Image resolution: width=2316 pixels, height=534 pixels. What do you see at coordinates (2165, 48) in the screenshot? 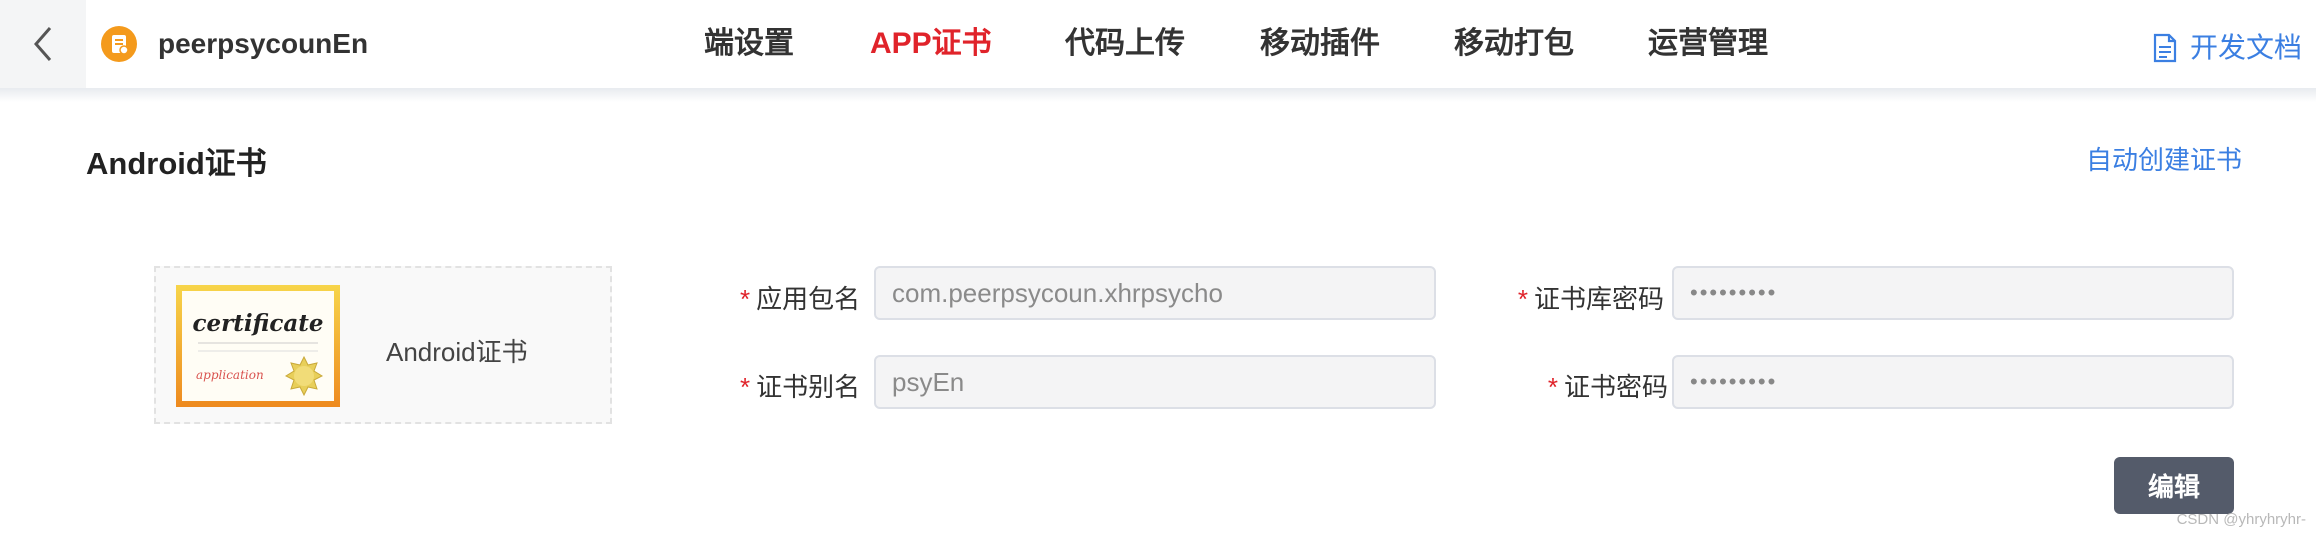
I see `document-icon` at bounding box center [2165, 48].